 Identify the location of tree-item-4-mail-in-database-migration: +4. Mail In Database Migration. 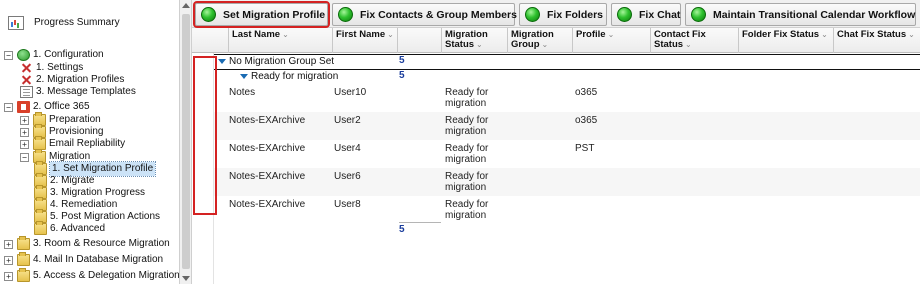
(84, 259).